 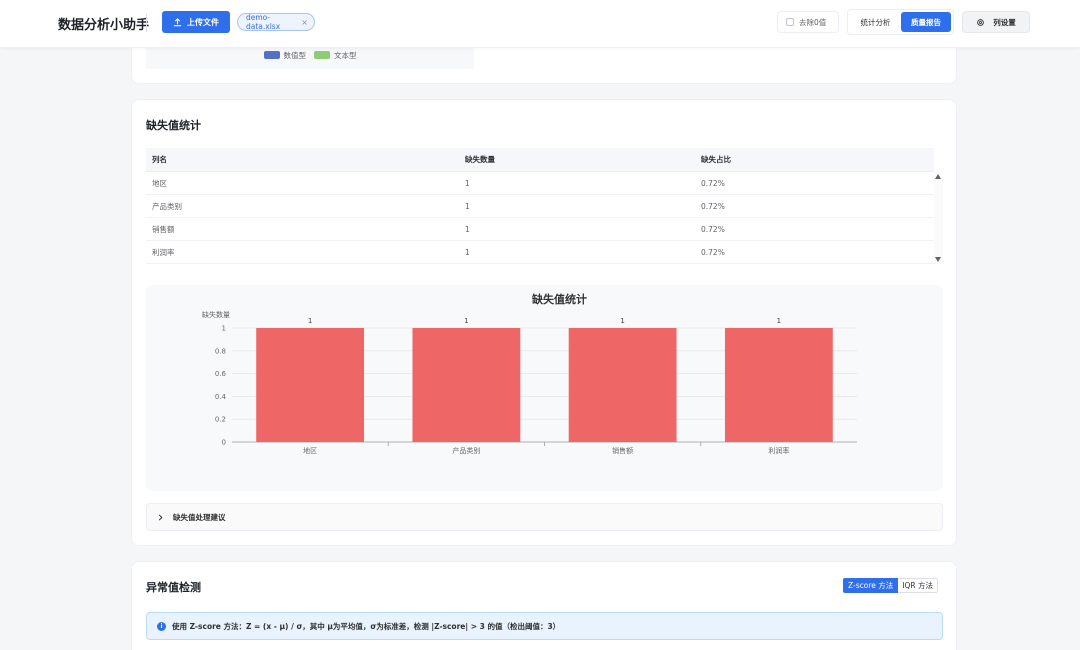 What do you see at coordinates (716, 159) in the screenshot?
I see `header-missing-ratio: 缺失占比` at bounding box center [716, 159].